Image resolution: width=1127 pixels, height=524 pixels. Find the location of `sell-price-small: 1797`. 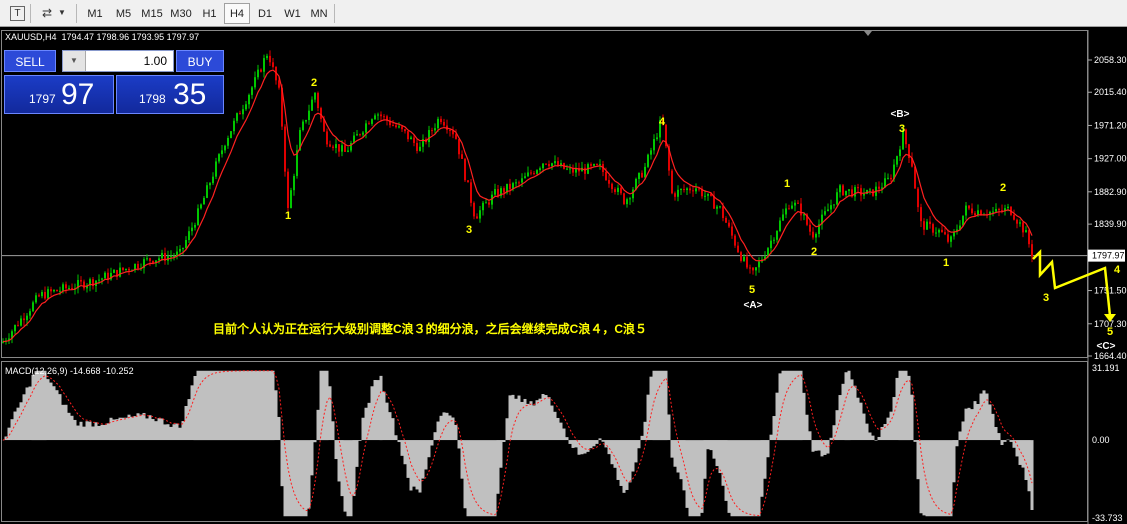

sell-price-small: 1797 is located at coordinates (42, 99).